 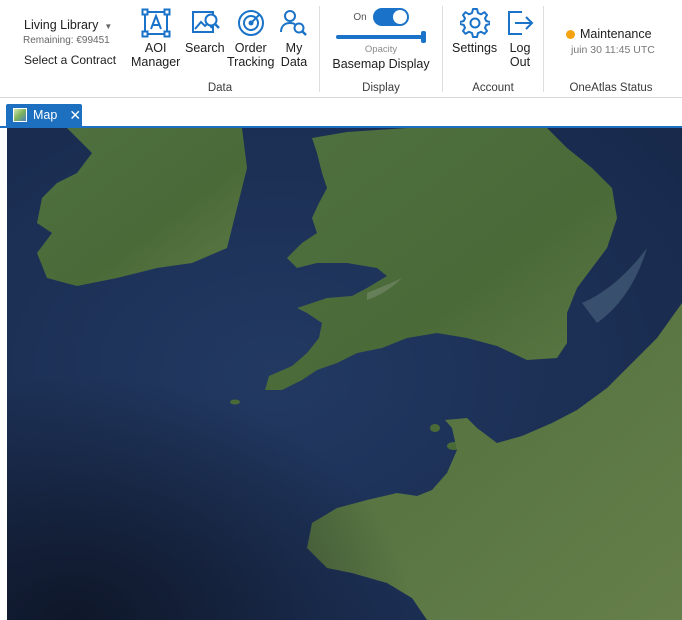 I want to click on my-data-label: My Data, so click(x=294, y=55).